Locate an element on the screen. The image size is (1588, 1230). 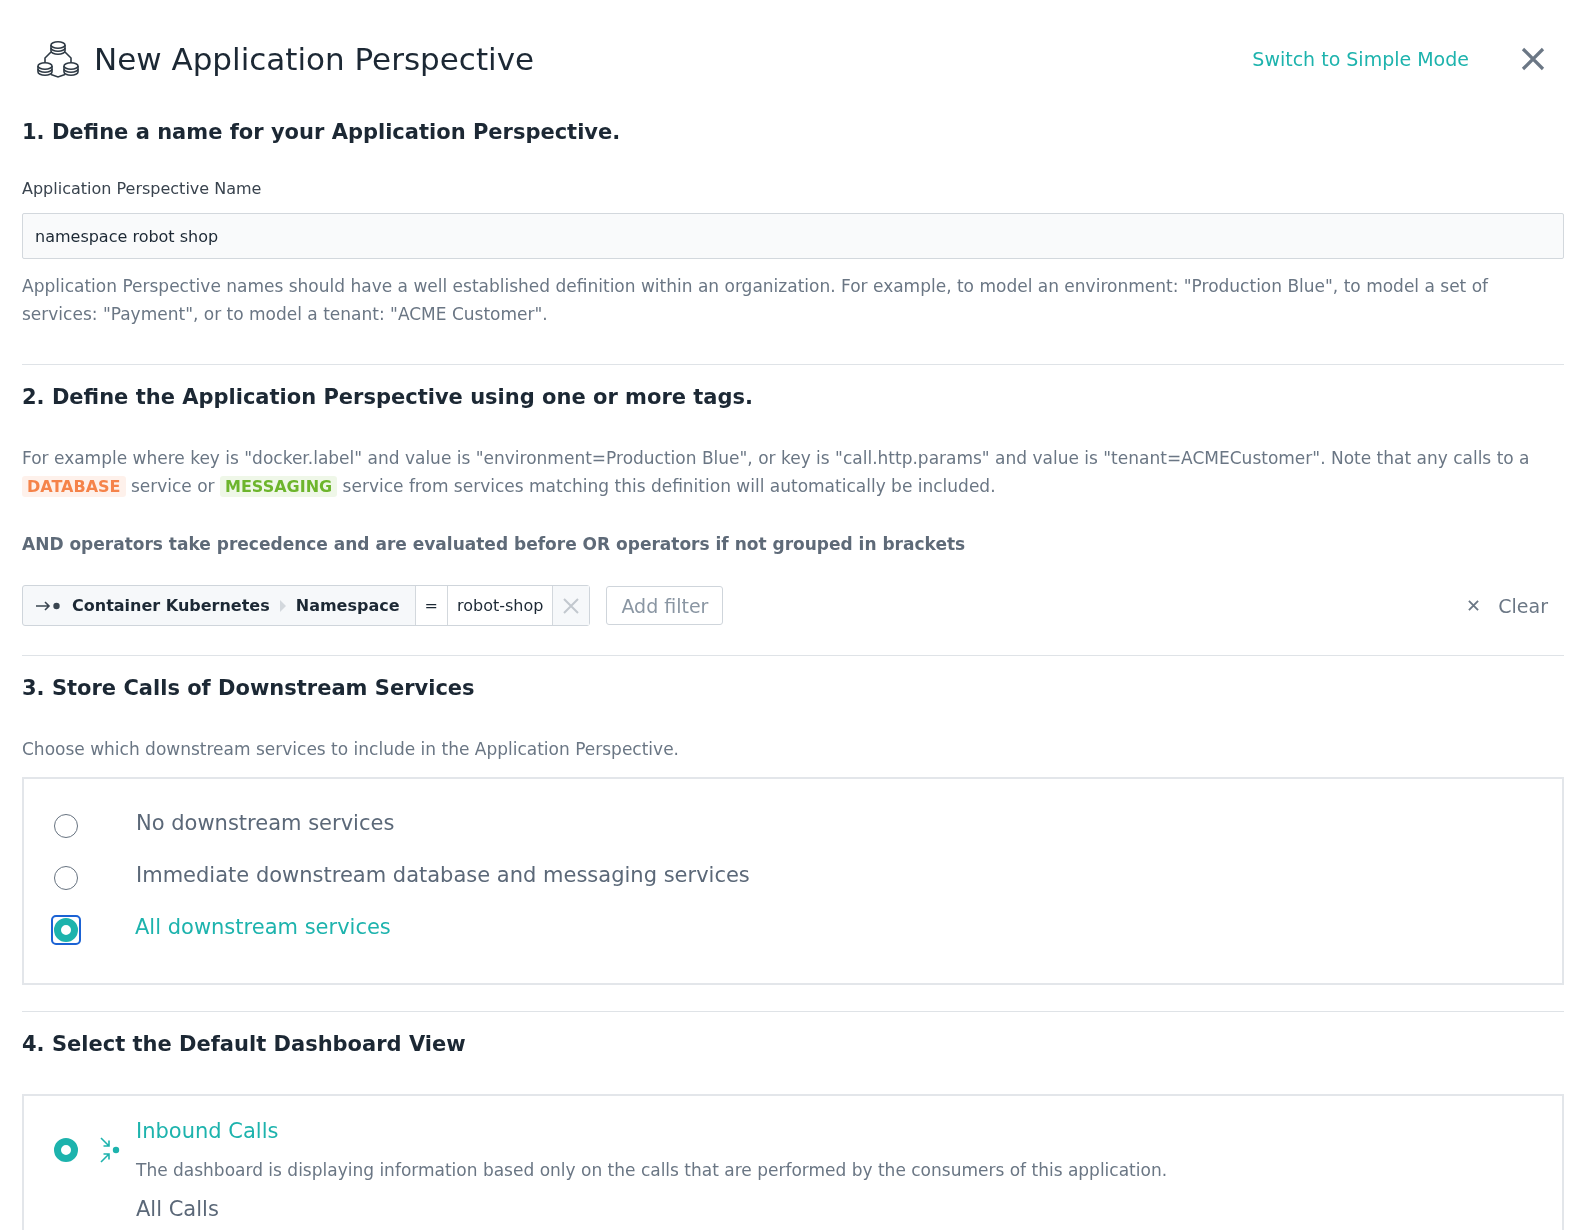
note-text: AND operators take precedence and are evaluated before OR operators if not grouped in brackets is located at coordinates (494, 544).